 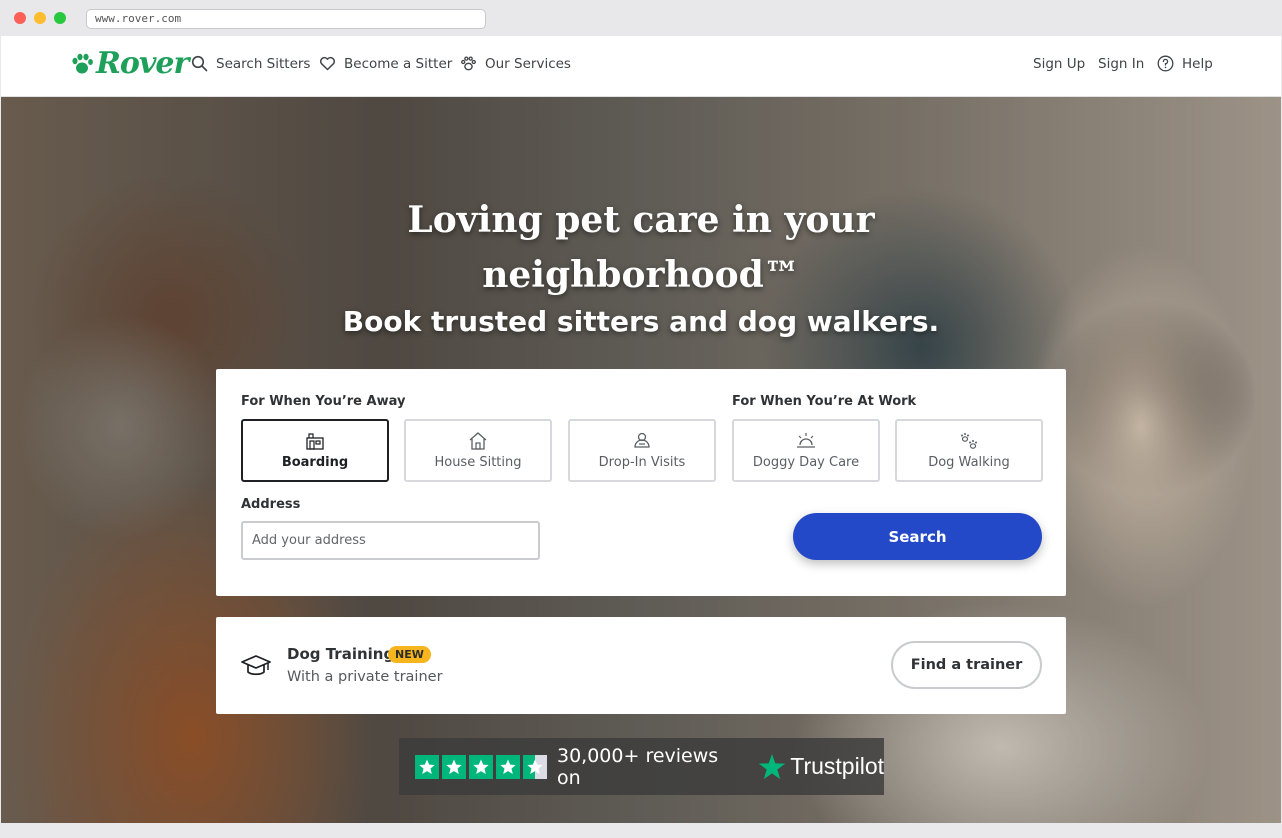 I want to click on work-group-label: For When You’re At Work, so click(x=824, y=401).